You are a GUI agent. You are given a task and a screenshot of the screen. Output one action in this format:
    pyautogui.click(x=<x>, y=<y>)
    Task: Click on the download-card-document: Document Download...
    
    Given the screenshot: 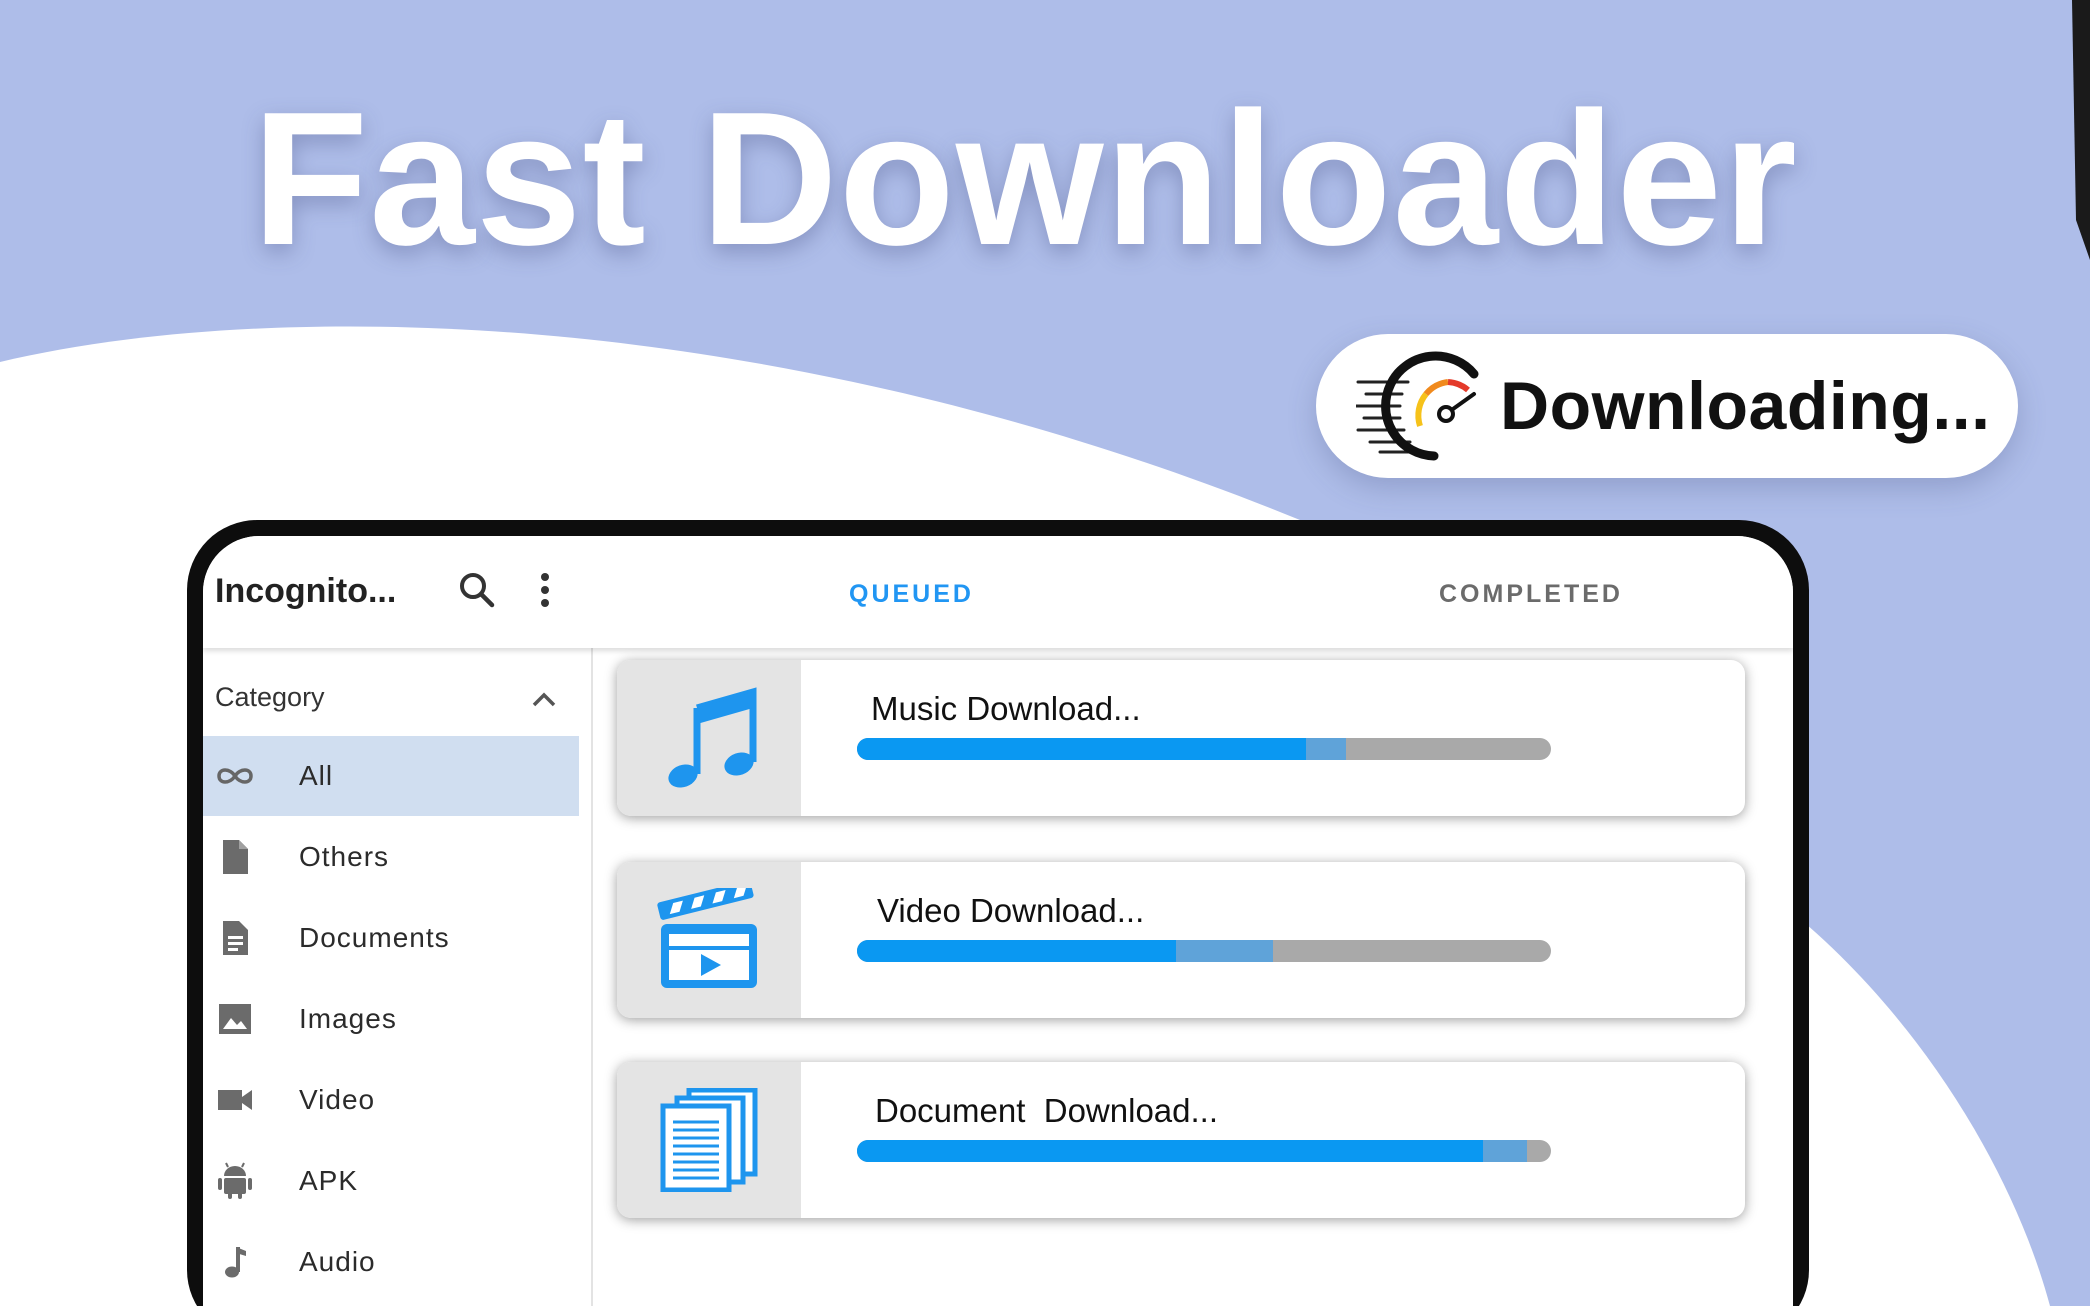 What is the action you would take?
    pyautogui.click(x=1181, y=1140)
    